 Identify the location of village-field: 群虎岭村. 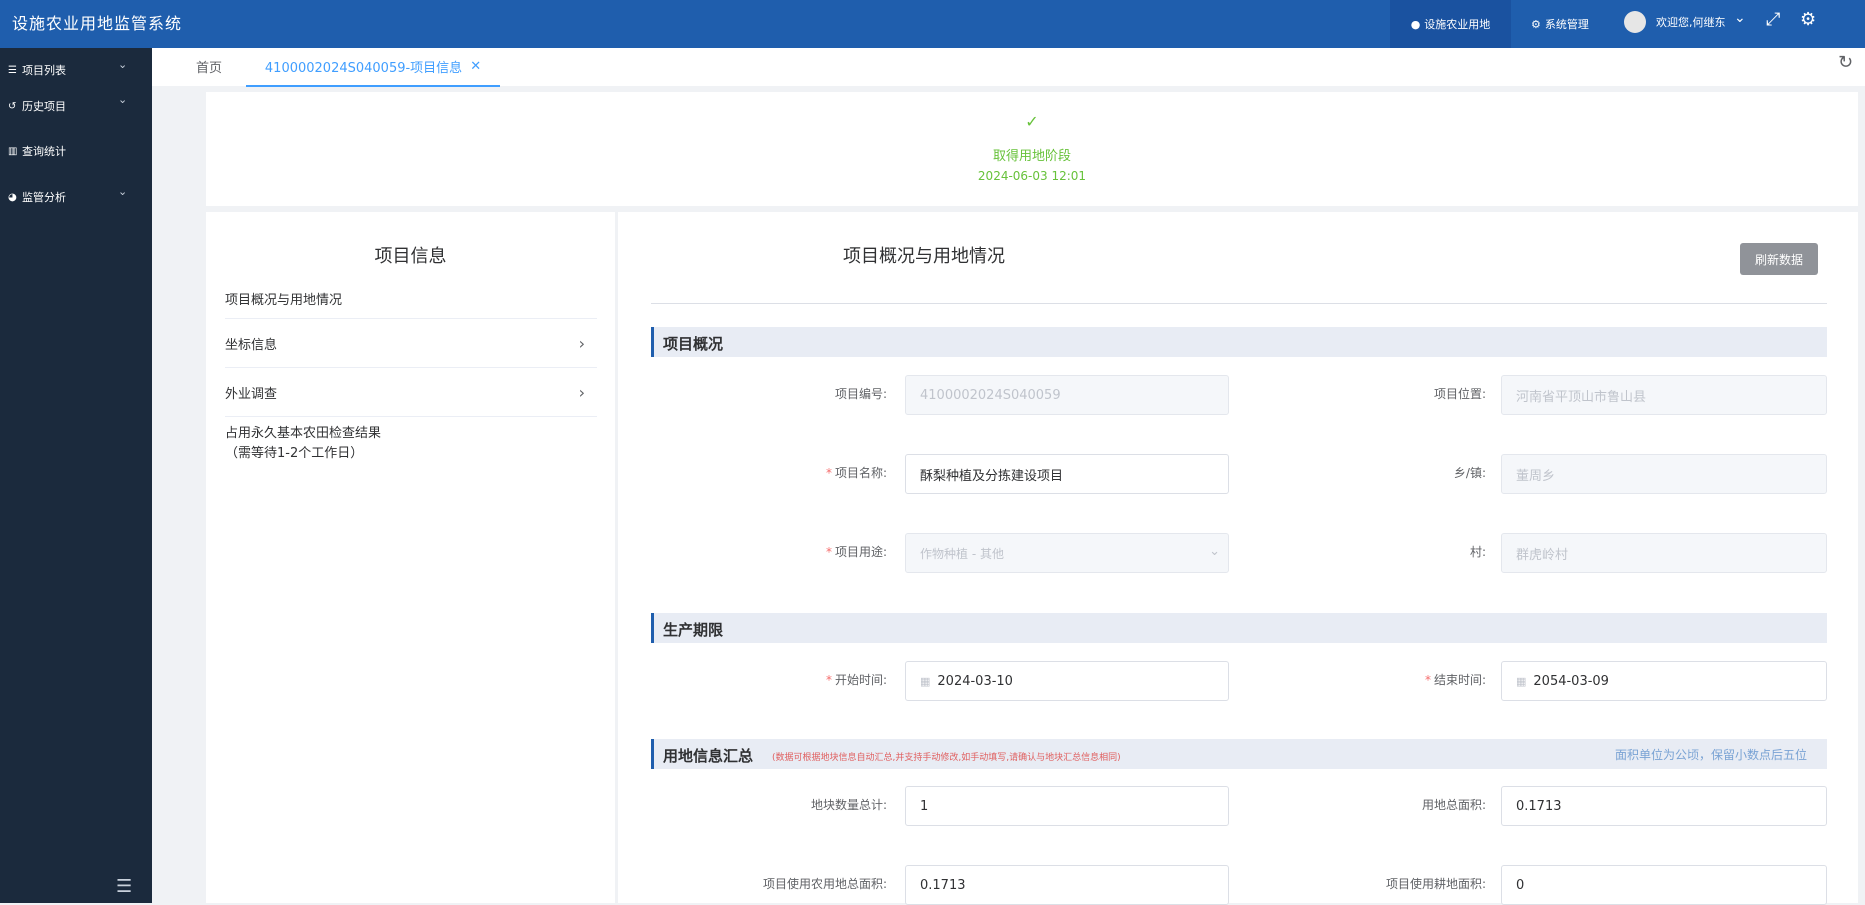
(1664, 553).